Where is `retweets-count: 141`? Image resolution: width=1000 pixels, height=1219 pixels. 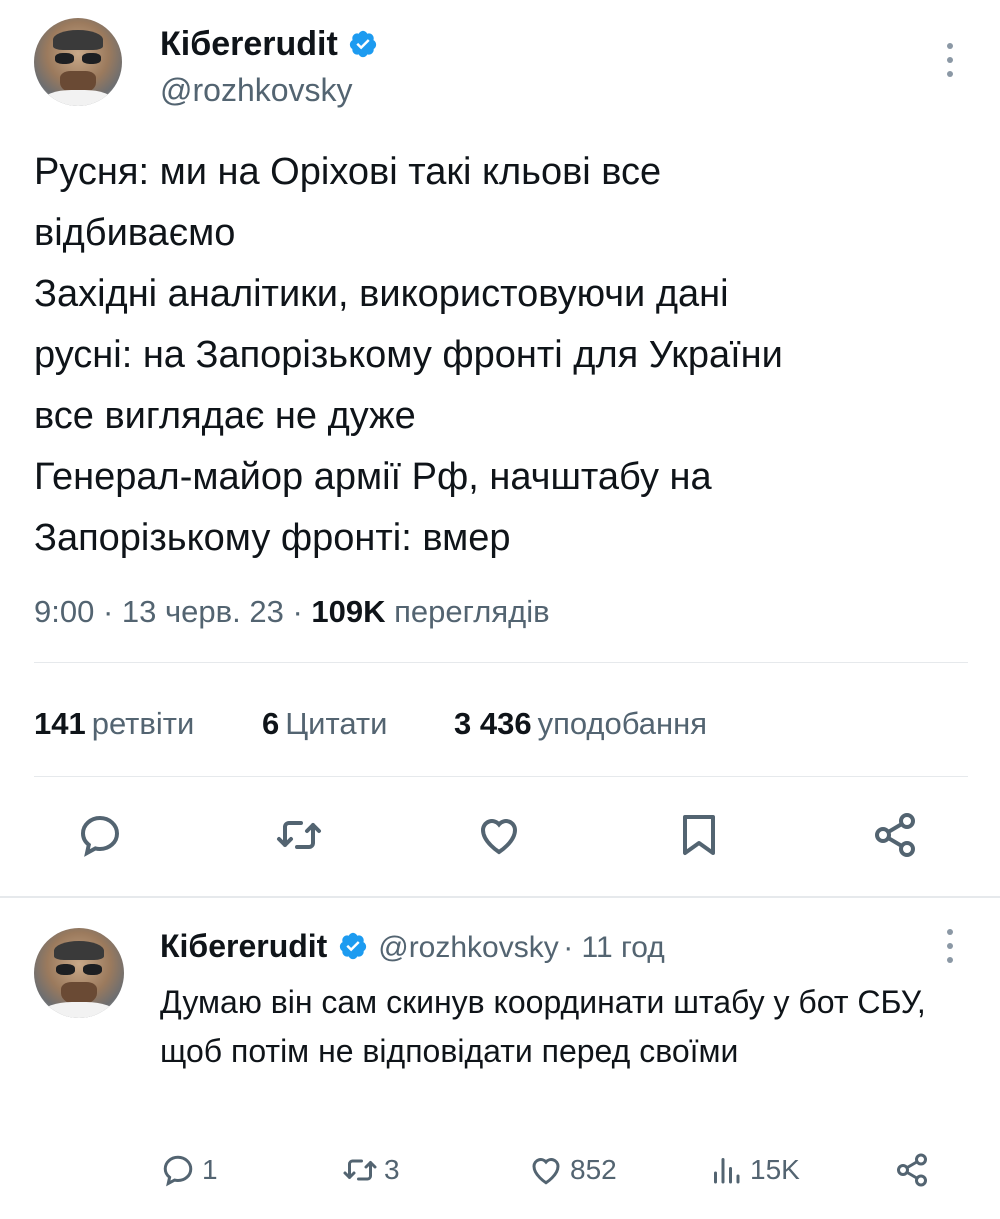
retweets-count: 141 is located at coordinates (60, 723).